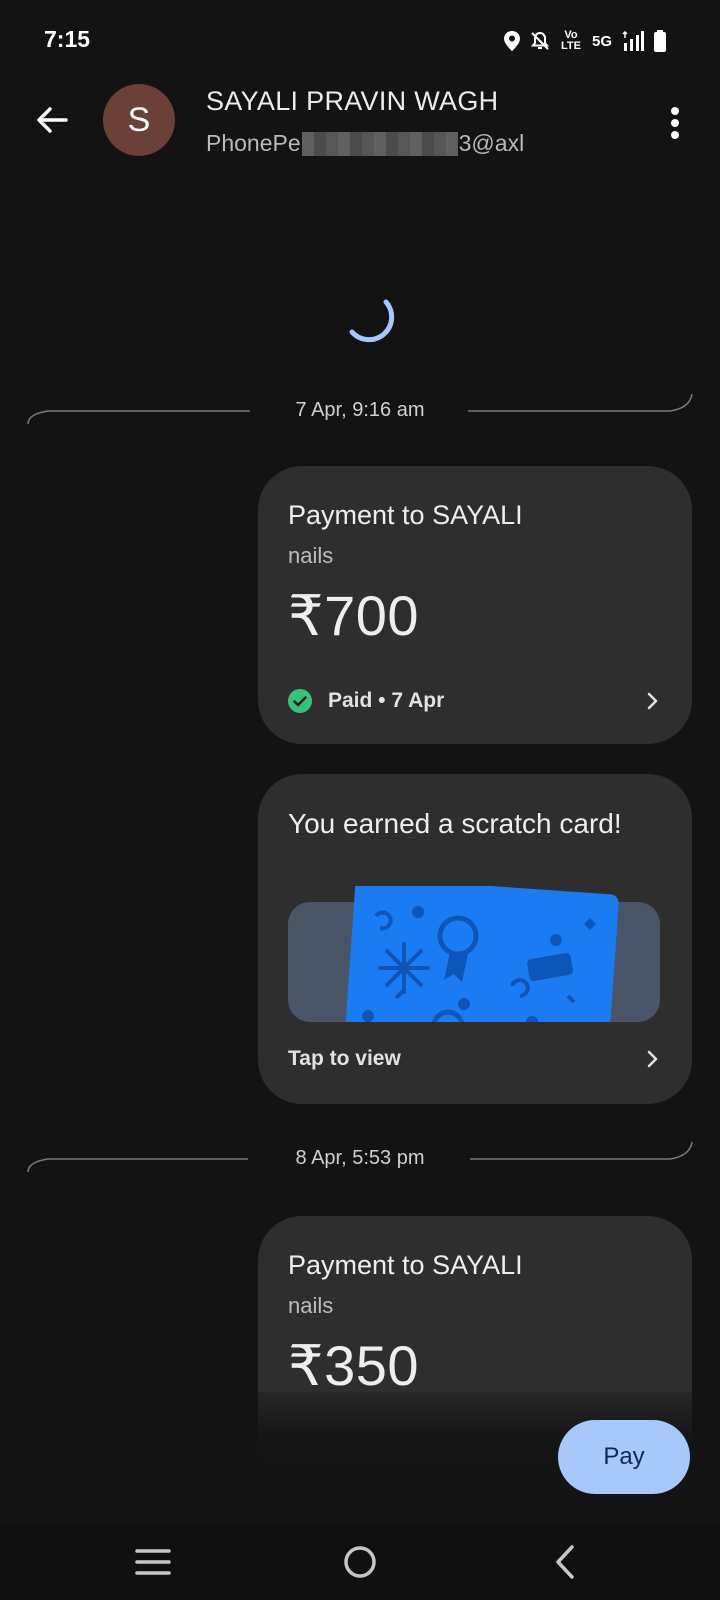 This screenshot has height=1600, width=720. I want to click on location-icon, so click(511, 41).